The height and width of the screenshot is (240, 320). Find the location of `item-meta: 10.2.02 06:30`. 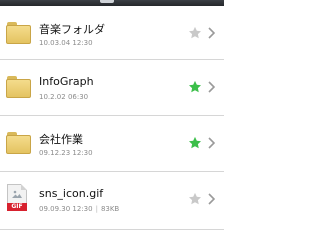

item-meta: 10.2.02 06:30 is located at coordinates (63, 97).